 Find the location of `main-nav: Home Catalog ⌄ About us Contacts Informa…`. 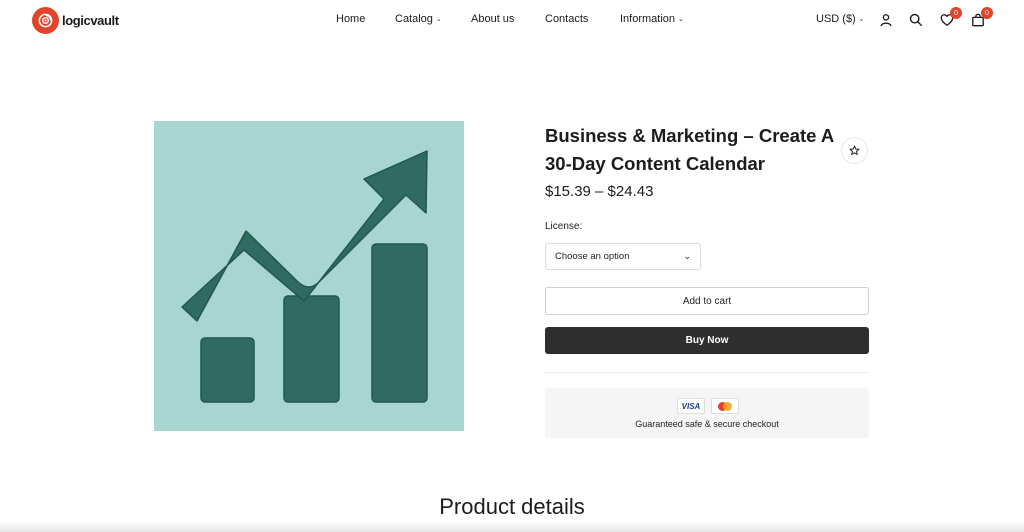

main-nav: Home Catalog ⌄ About us Contacts Informa… is located at coordinates (512, 21).